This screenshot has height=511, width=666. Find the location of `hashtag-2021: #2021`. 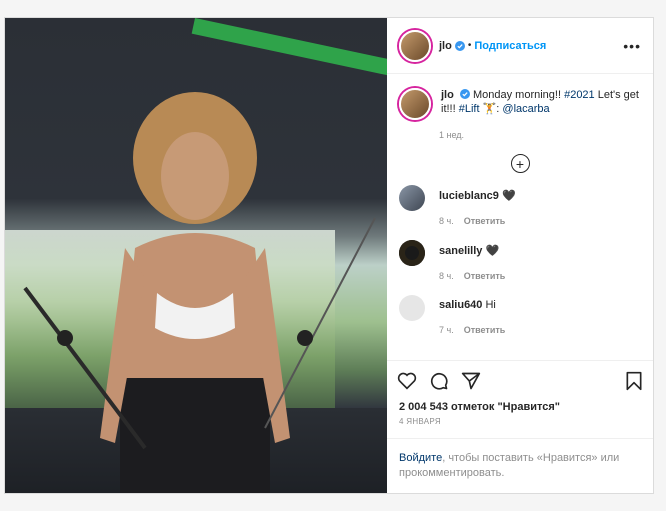

hashtag-2021: #2021 is located at coordinates (579, 95).